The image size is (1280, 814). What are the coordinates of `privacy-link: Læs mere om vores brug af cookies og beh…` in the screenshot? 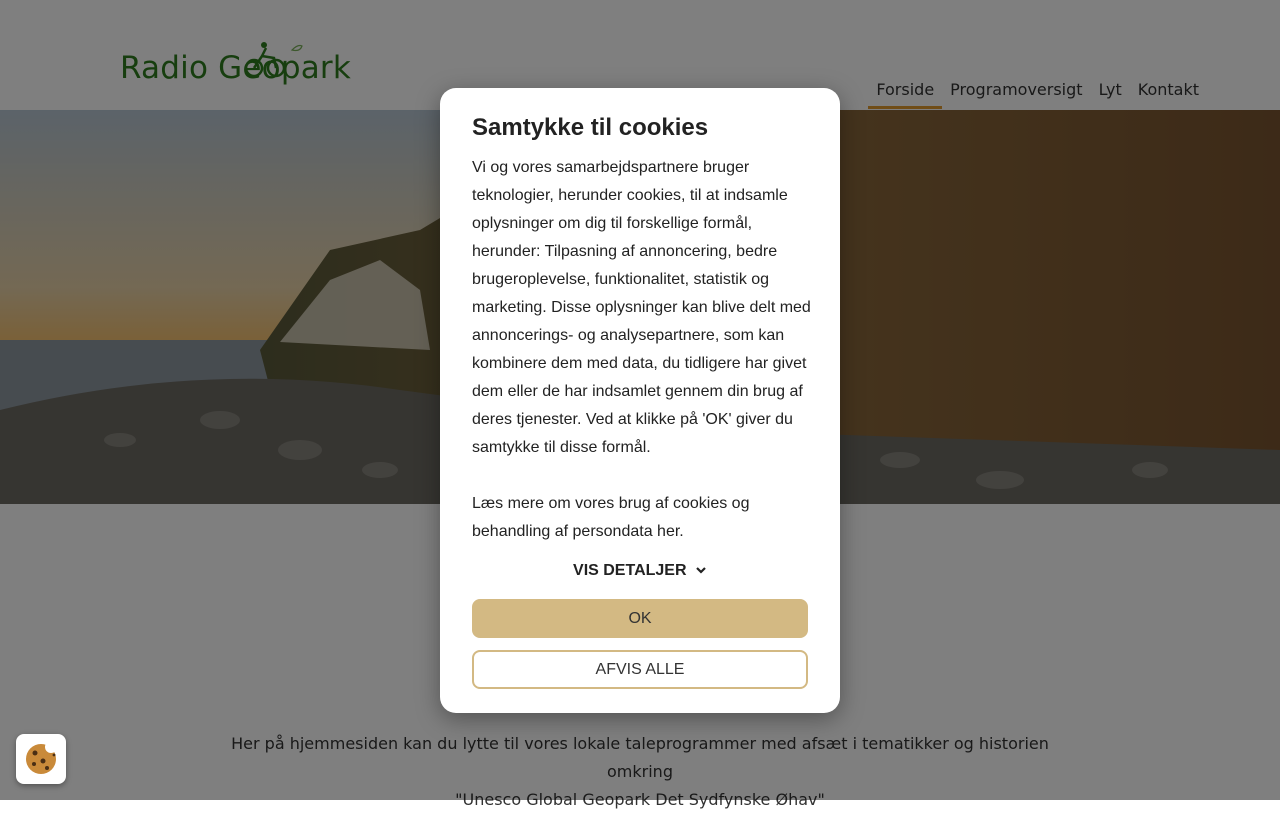 It's located at (642, 518).